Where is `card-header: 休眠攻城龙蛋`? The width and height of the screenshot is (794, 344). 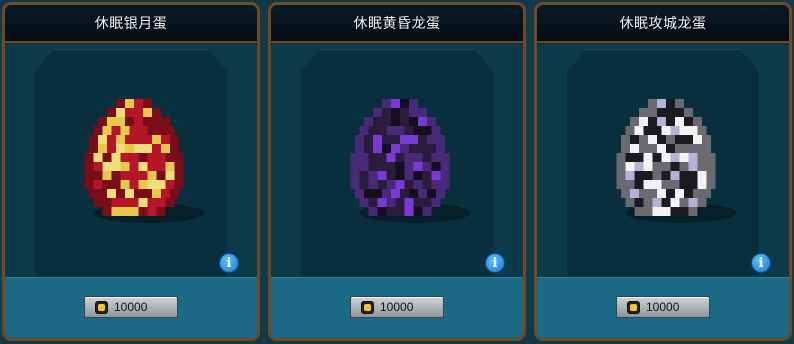
card-header: 休眠攻城龙蛋 is located at coordinates (663, 24).